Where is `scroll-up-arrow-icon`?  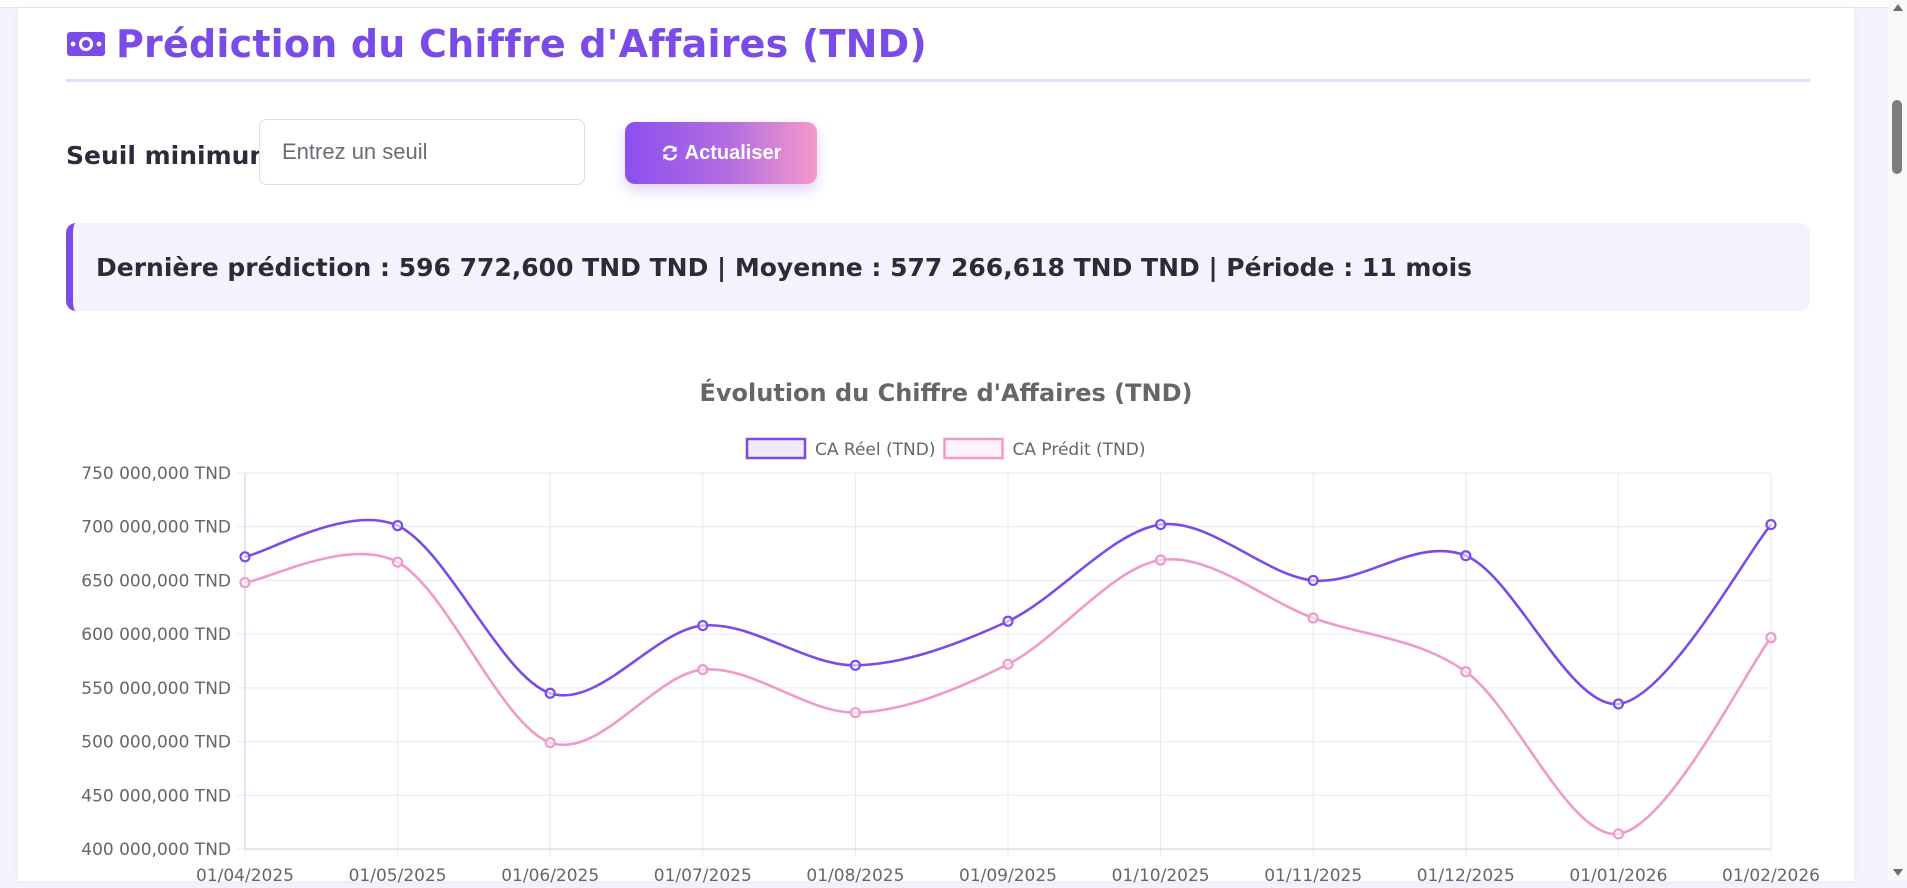
scroll-up-arrow-icon is located at coordinates (1898, 7).